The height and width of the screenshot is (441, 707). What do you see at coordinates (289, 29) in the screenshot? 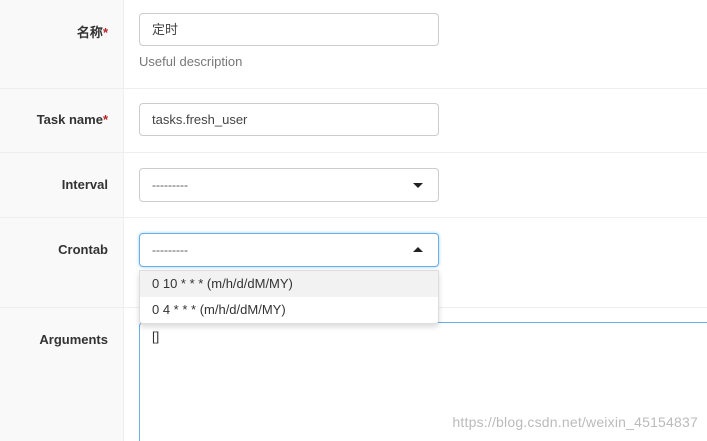
I see `name-input: 定时` at bounding box center [289, 29].